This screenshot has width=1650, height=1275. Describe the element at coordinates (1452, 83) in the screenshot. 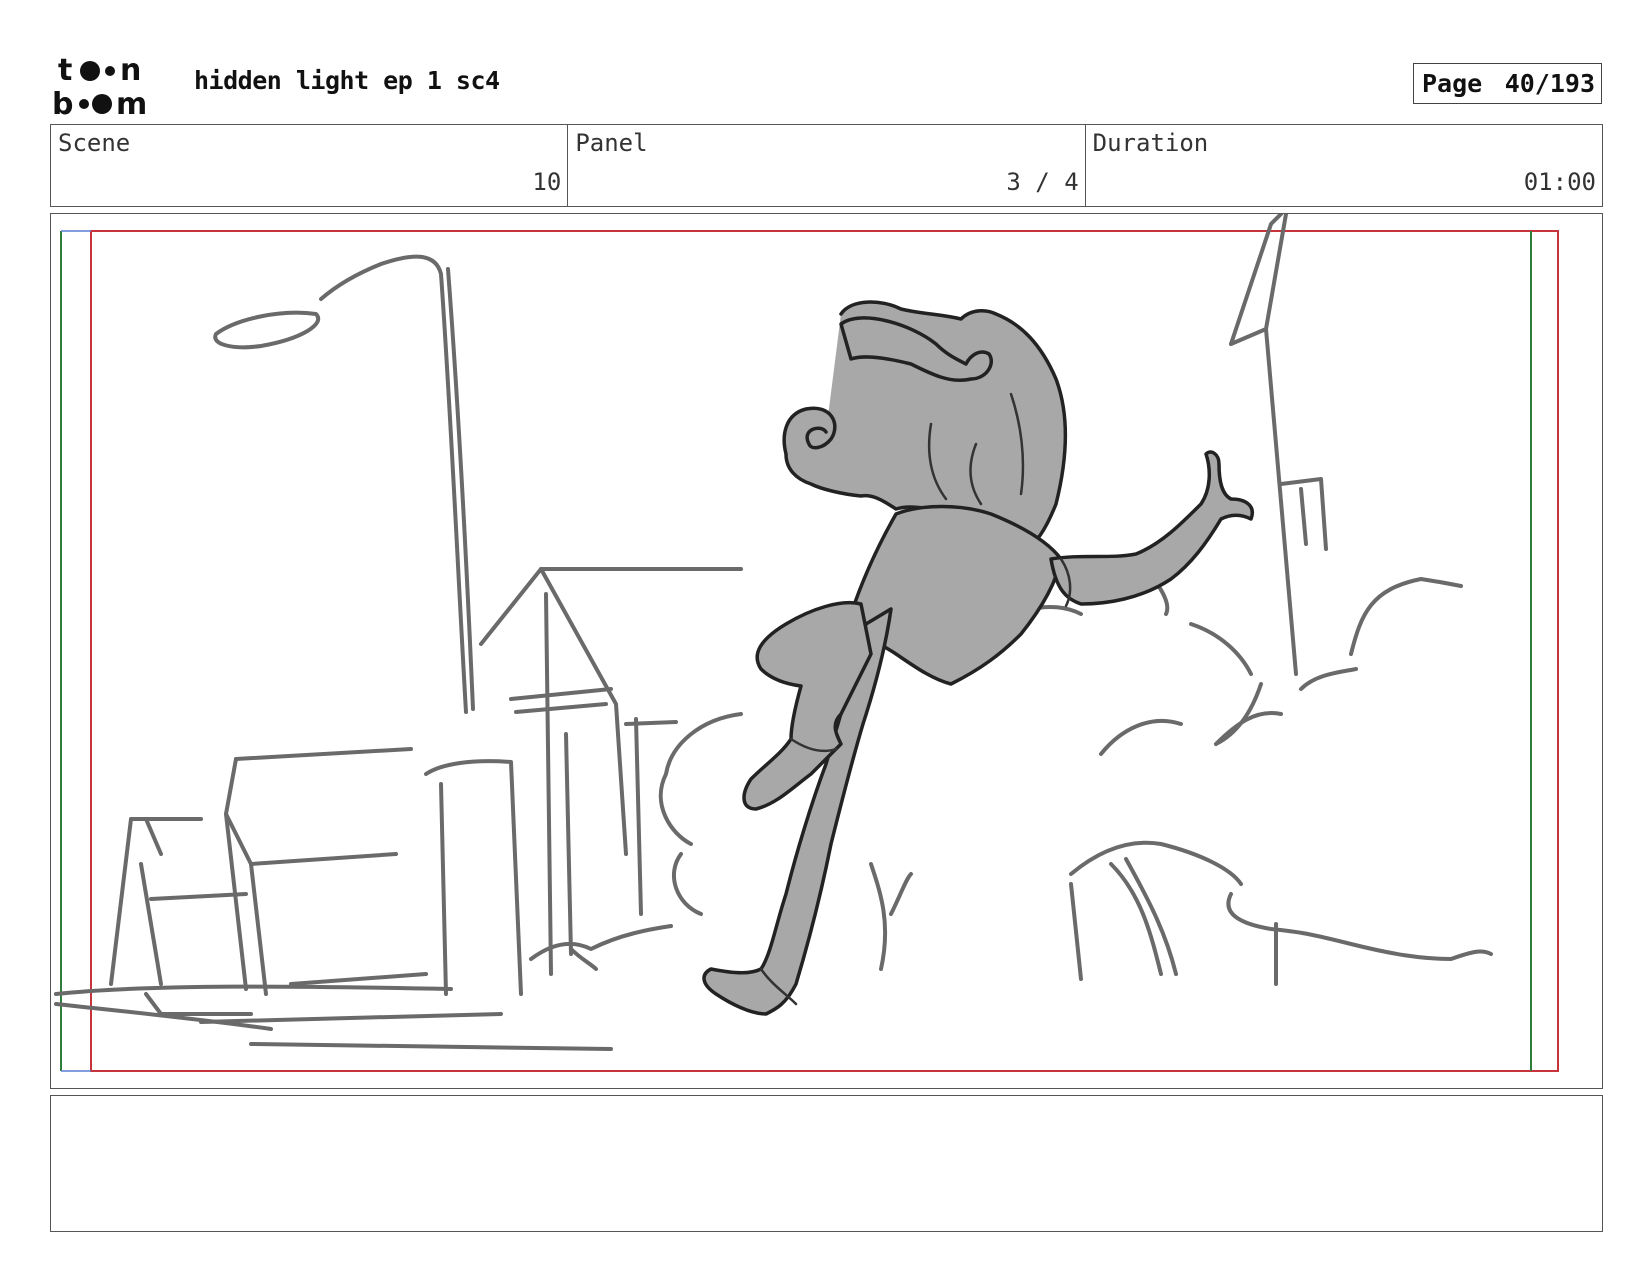

I see `page-label: Page` at that location.